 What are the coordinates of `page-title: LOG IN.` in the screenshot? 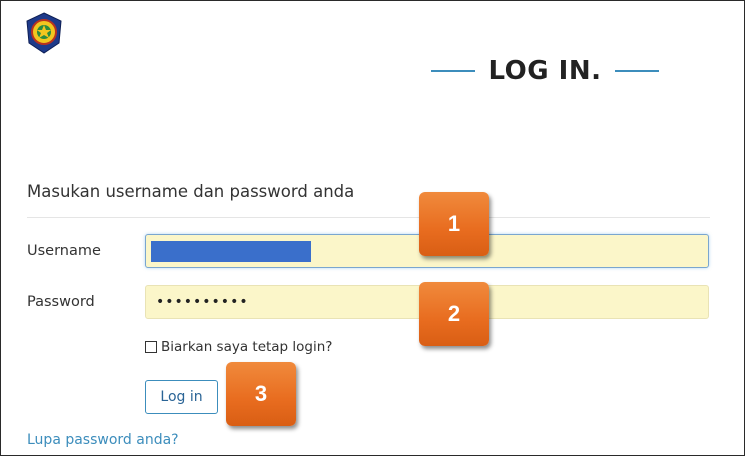 It's located at (545, 71).